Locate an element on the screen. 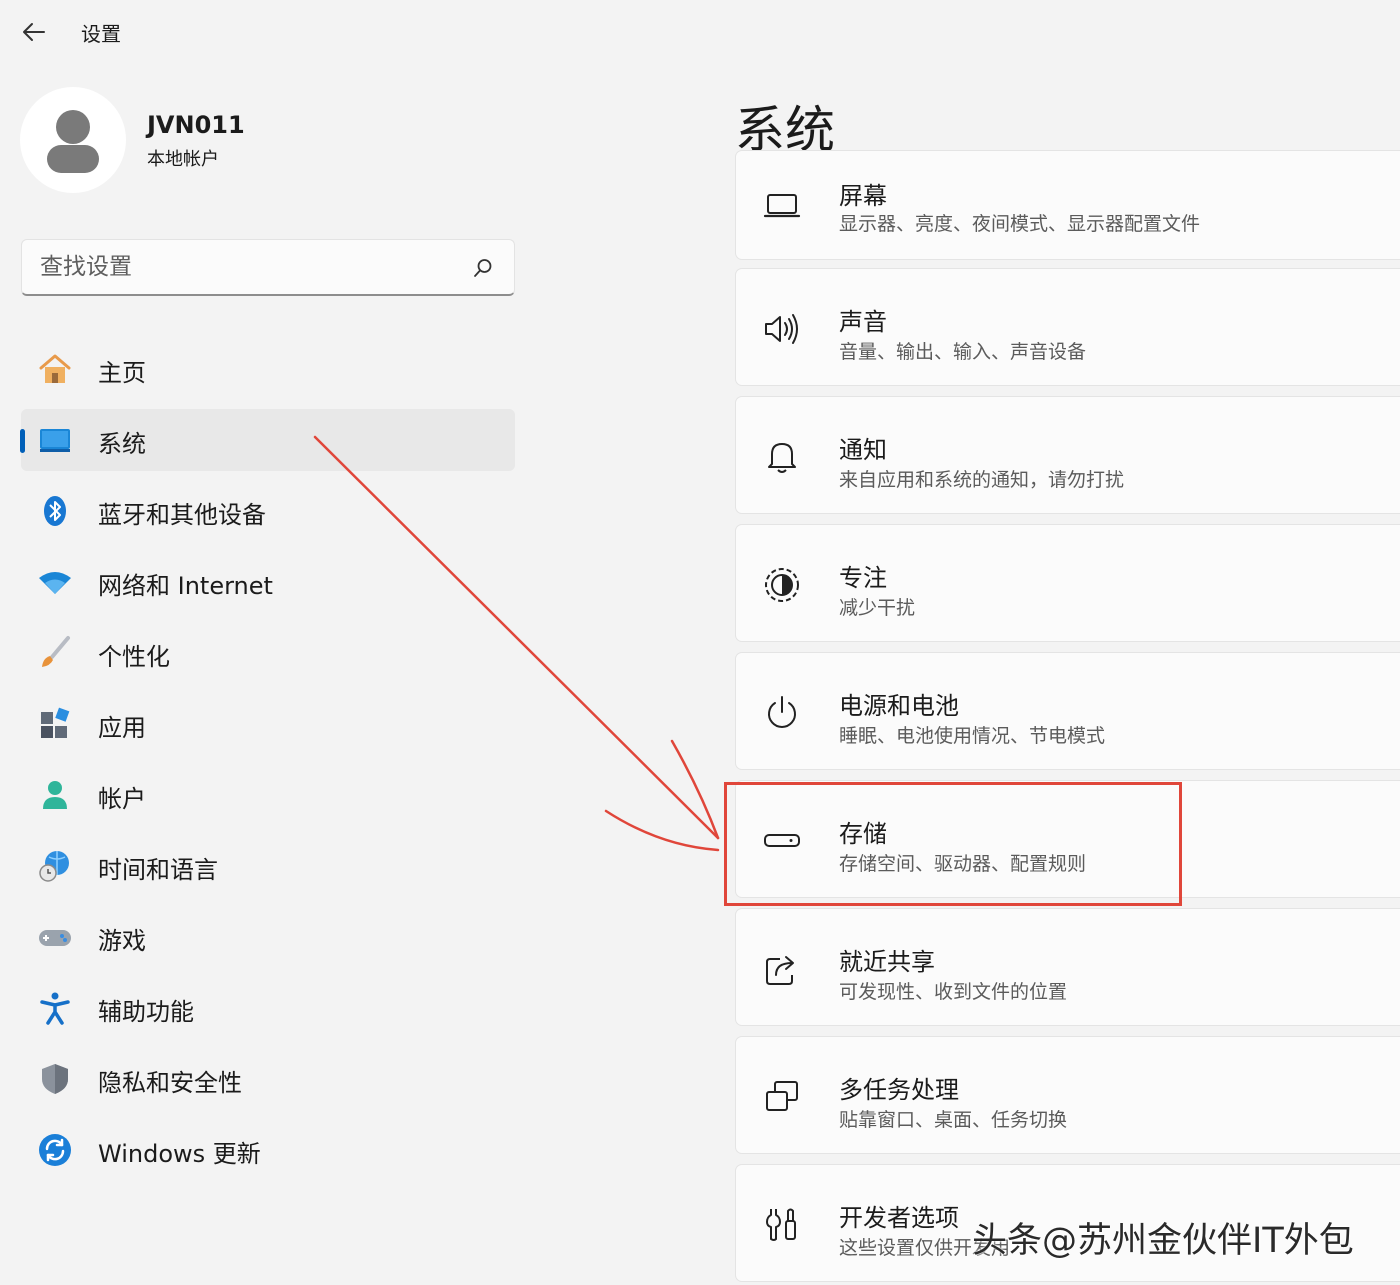  back-arrow-icon is located at coordinates (34, 32).